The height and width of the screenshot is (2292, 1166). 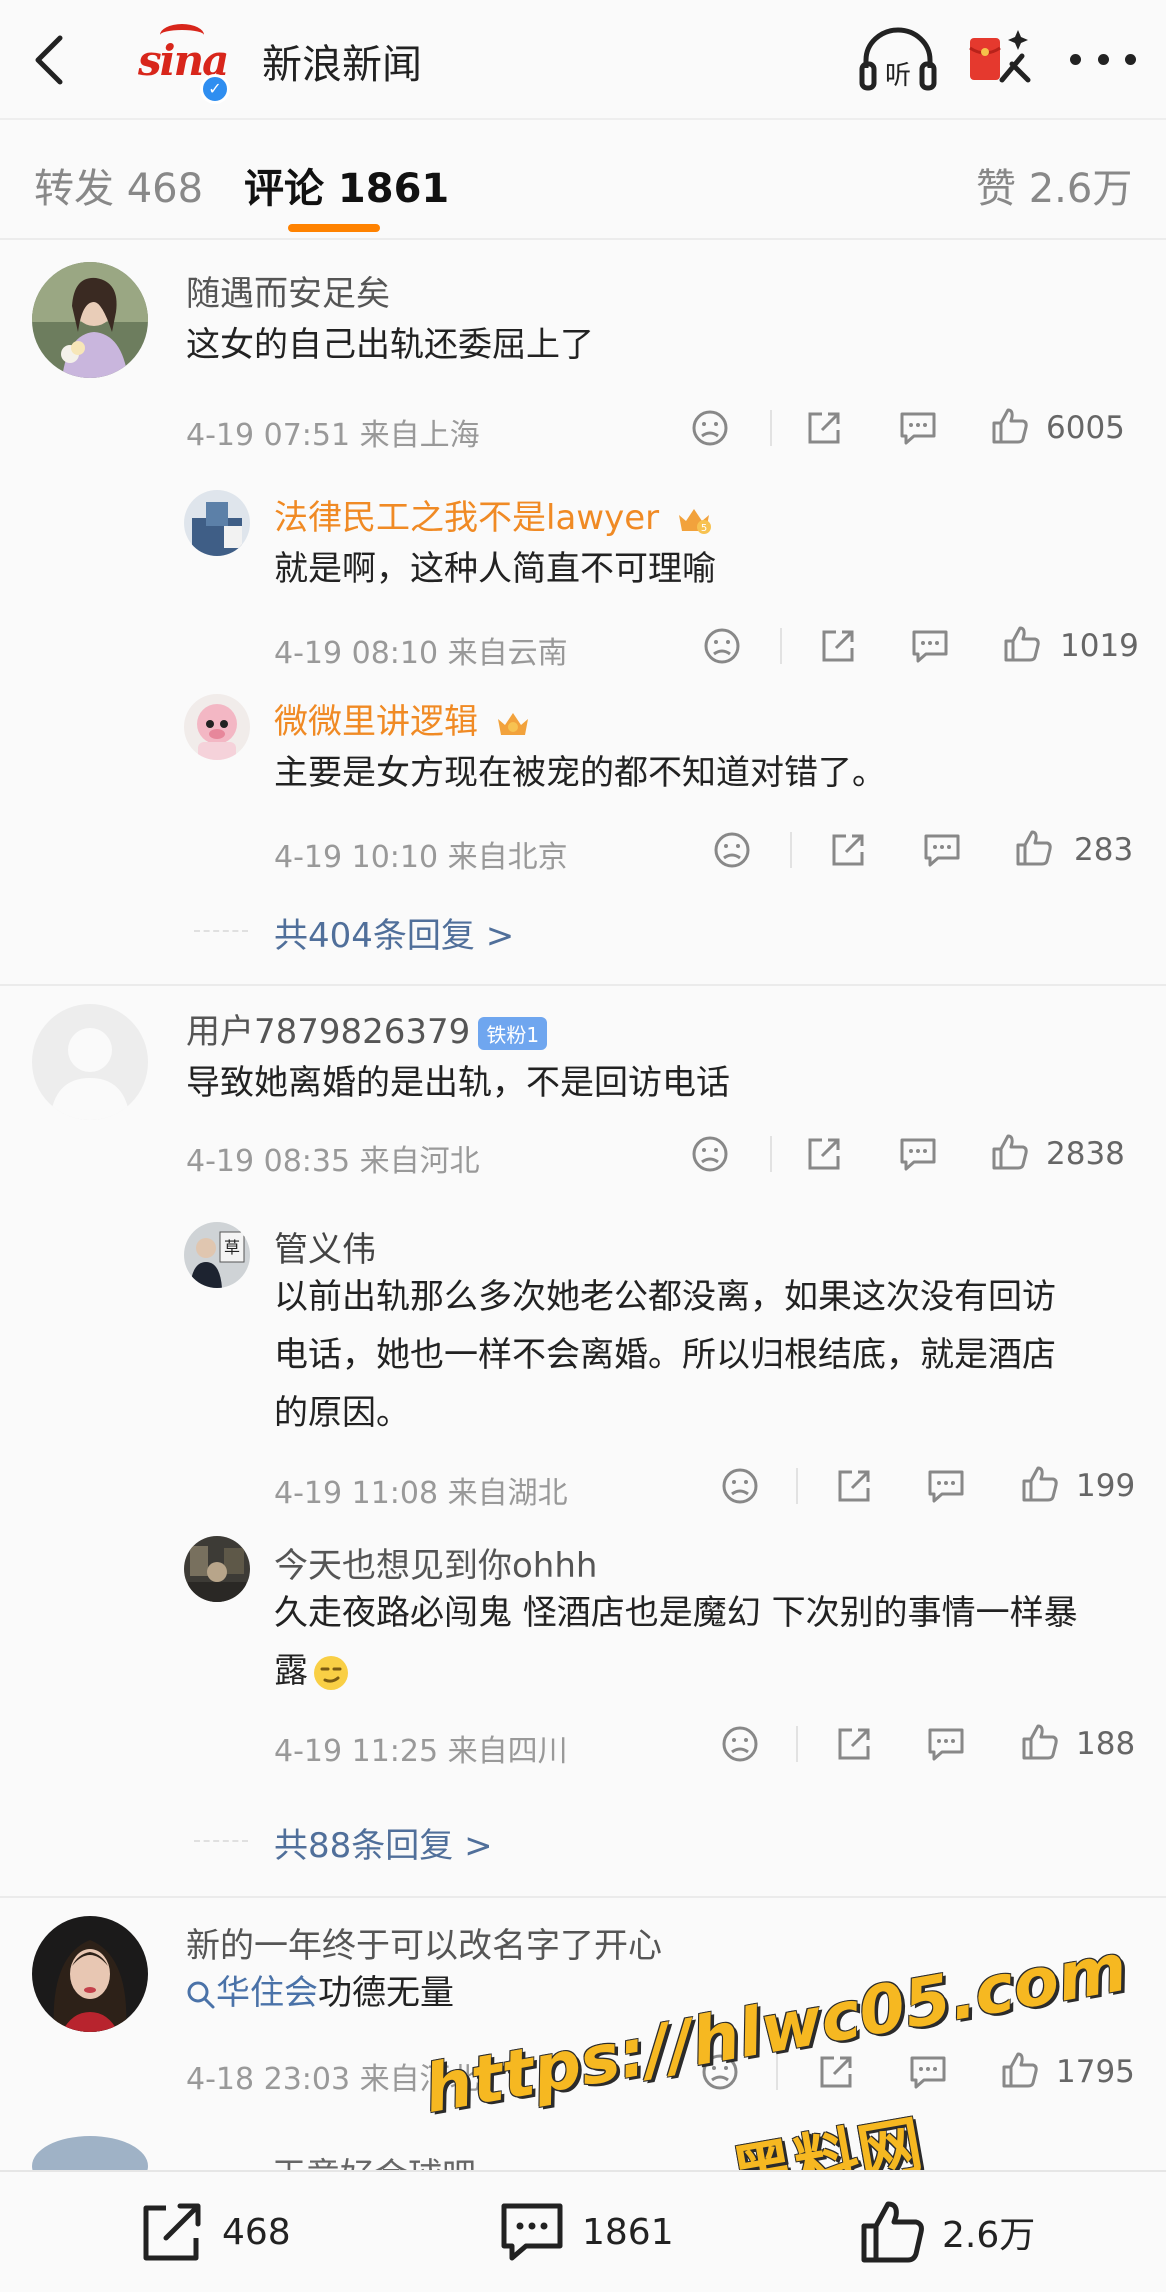 What do you see at coordinates (1106, 1486) in the screenshot?
I see `like-count: 199` at bounding box center [1106, 1486].